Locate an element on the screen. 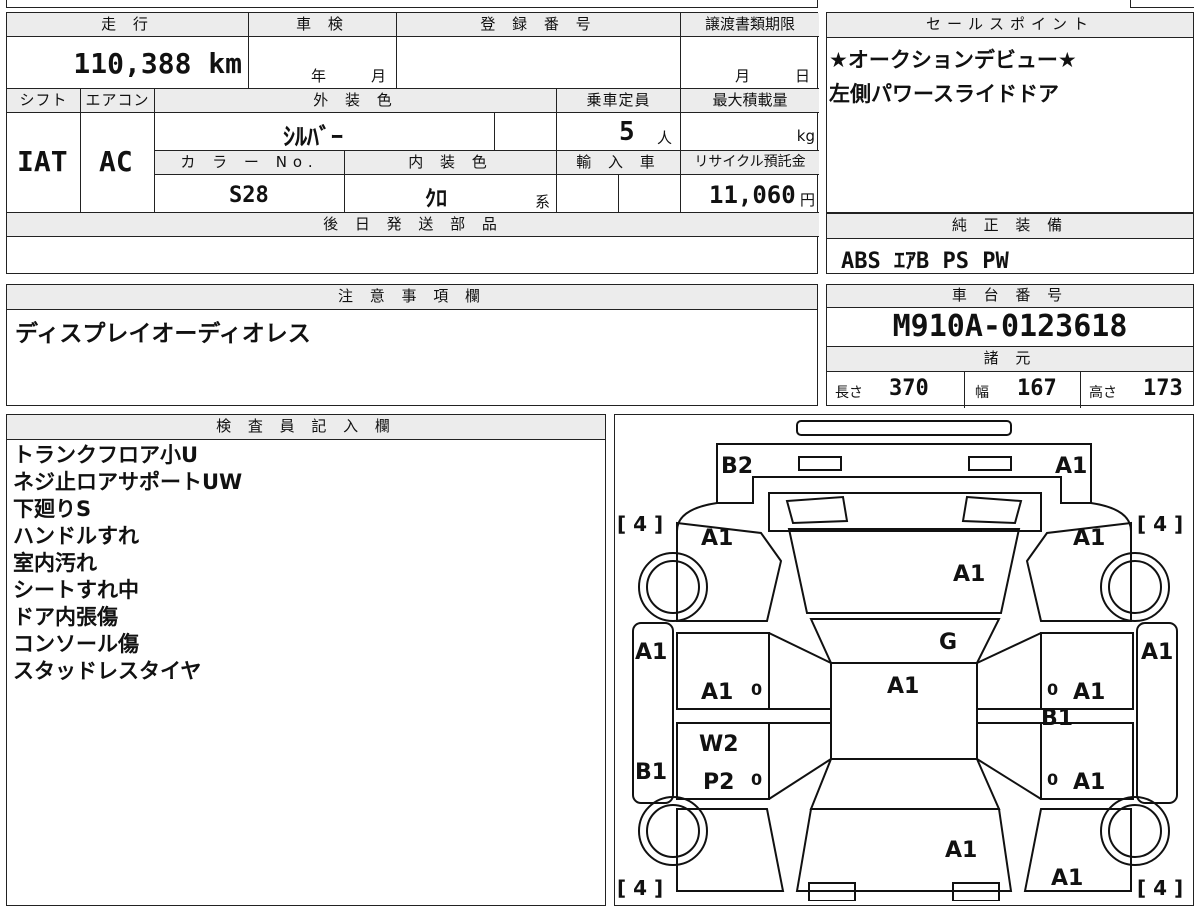 The width and height of the screenshot is (1200, 906). capacity-cell: 5 人 is located at coordinates (619, 132).